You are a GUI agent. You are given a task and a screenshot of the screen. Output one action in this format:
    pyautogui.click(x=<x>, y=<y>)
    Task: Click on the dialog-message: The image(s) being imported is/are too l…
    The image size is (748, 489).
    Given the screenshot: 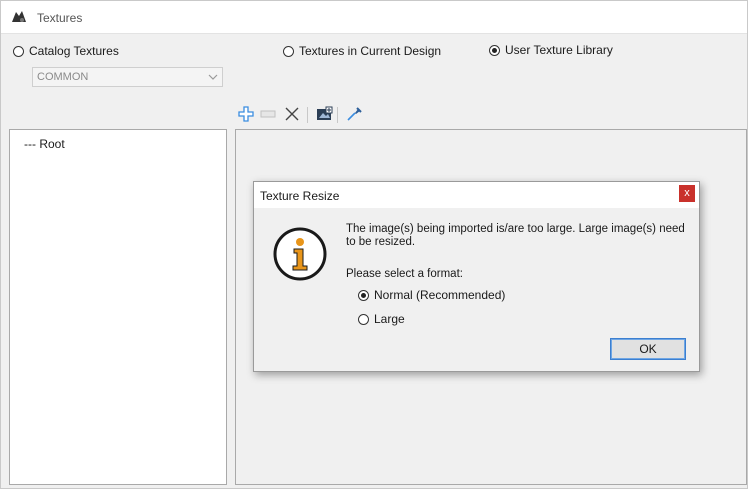 What is the action you would take?
    pyautogui.click(x=515, y=235)
    